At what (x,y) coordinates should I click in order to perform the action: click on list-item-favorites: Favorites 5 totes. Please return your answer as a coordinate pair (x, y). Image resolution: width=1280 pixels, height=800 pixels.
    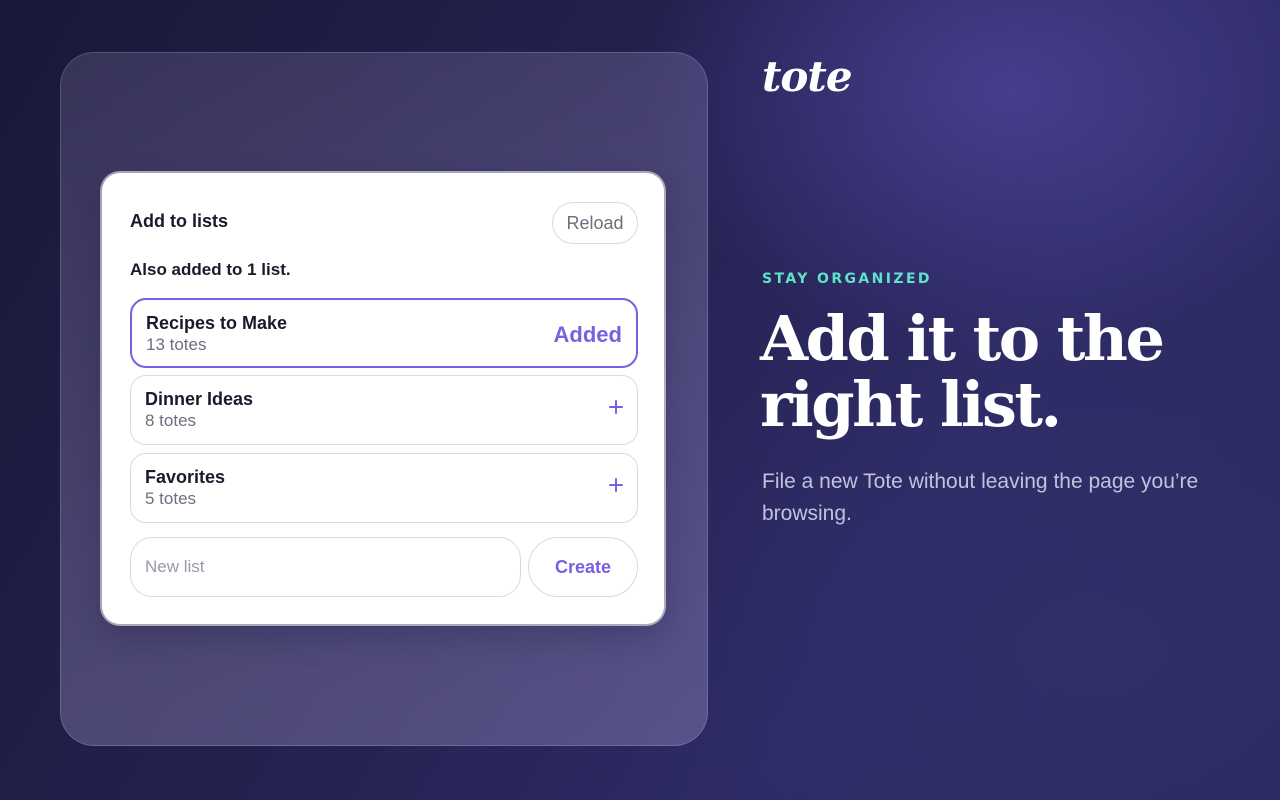
    Looking at the image, I should click on (384, 488).